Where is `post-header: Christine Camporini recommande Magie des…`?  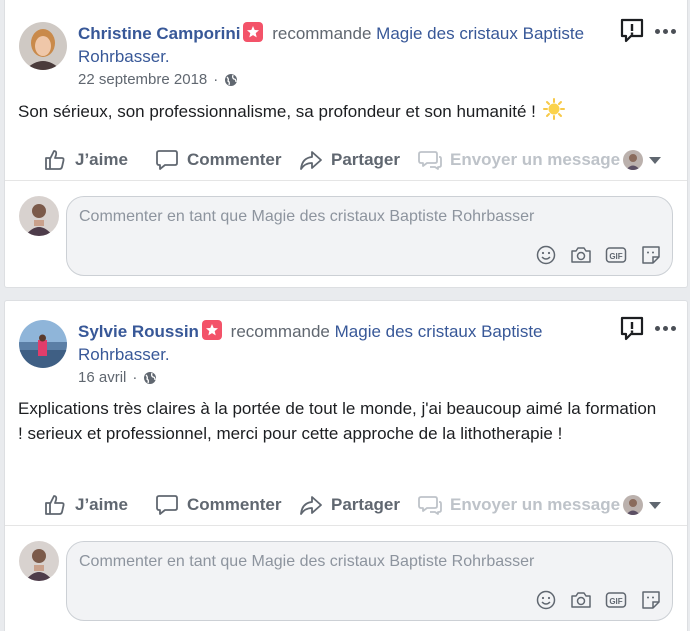 post-header: Christine Camporini recommande Magie des… is located at coordinates (339, 45).